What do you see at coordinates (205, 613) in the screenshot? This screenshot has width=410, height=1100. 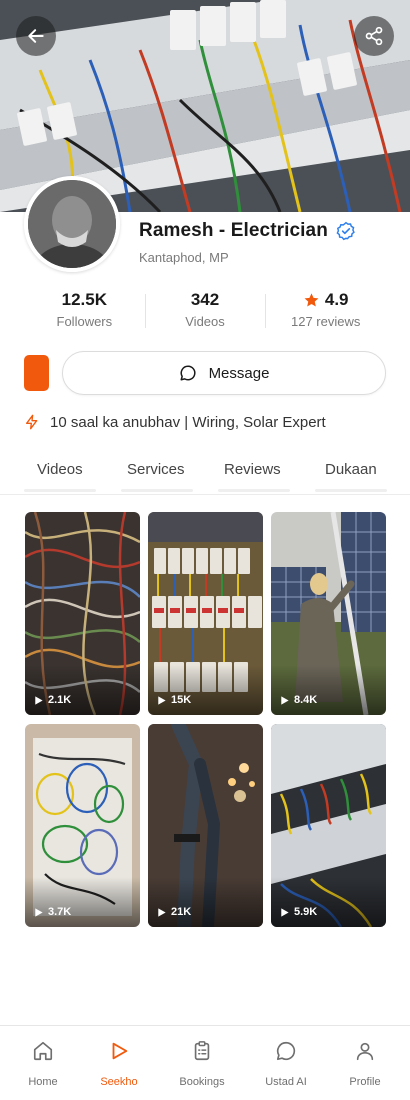 I see `video-tile: 15K` at bounding box center [205, 613].